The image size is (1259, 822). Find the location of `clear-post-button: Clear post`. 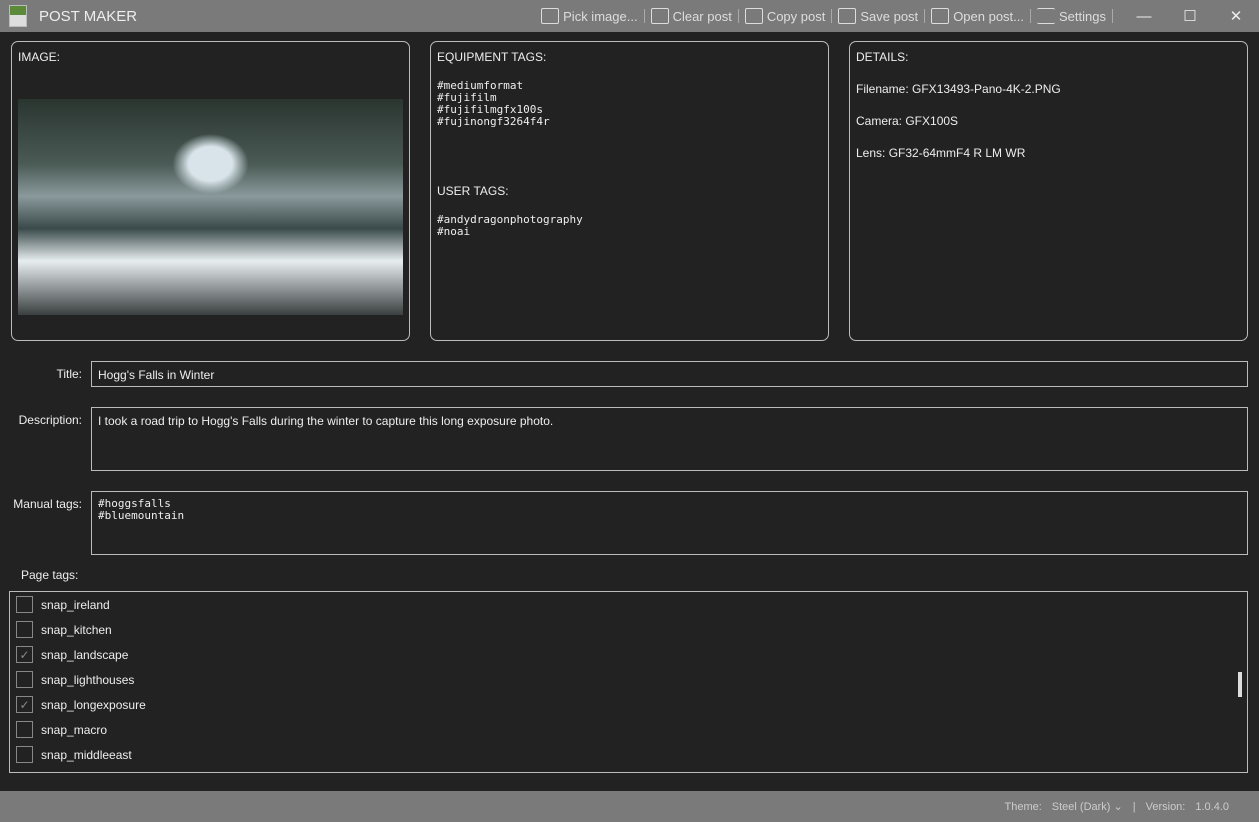

clear-post-button: Clear post is located at coordinates (691, 16).